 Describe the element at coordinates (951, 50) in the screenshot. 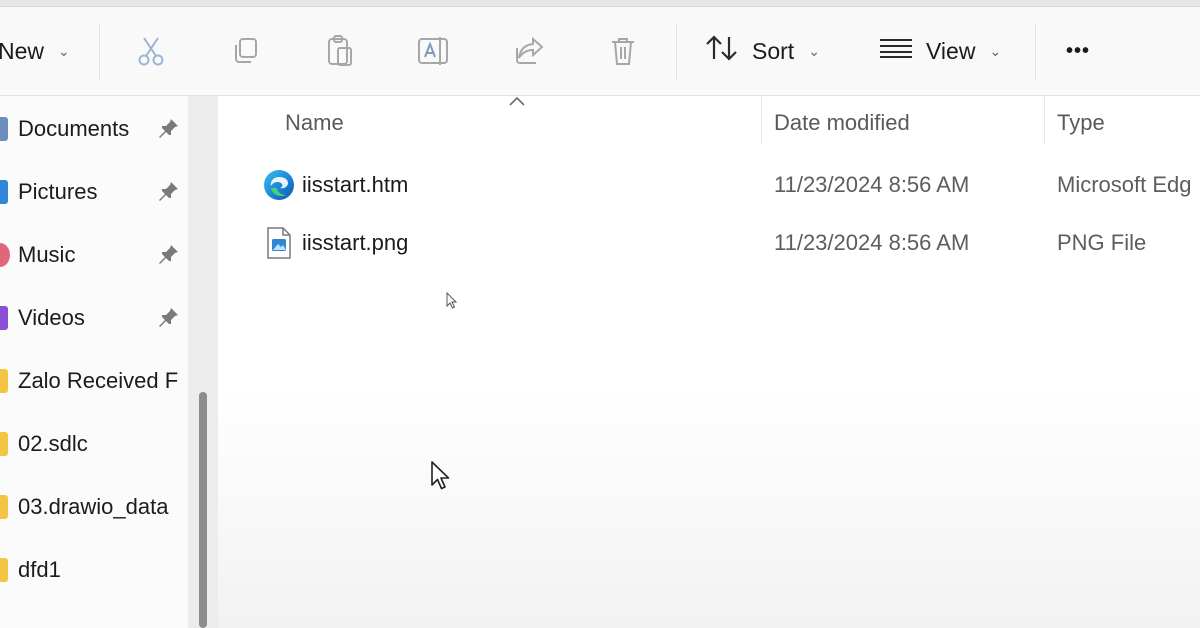

I see `view-label: View` at that location.